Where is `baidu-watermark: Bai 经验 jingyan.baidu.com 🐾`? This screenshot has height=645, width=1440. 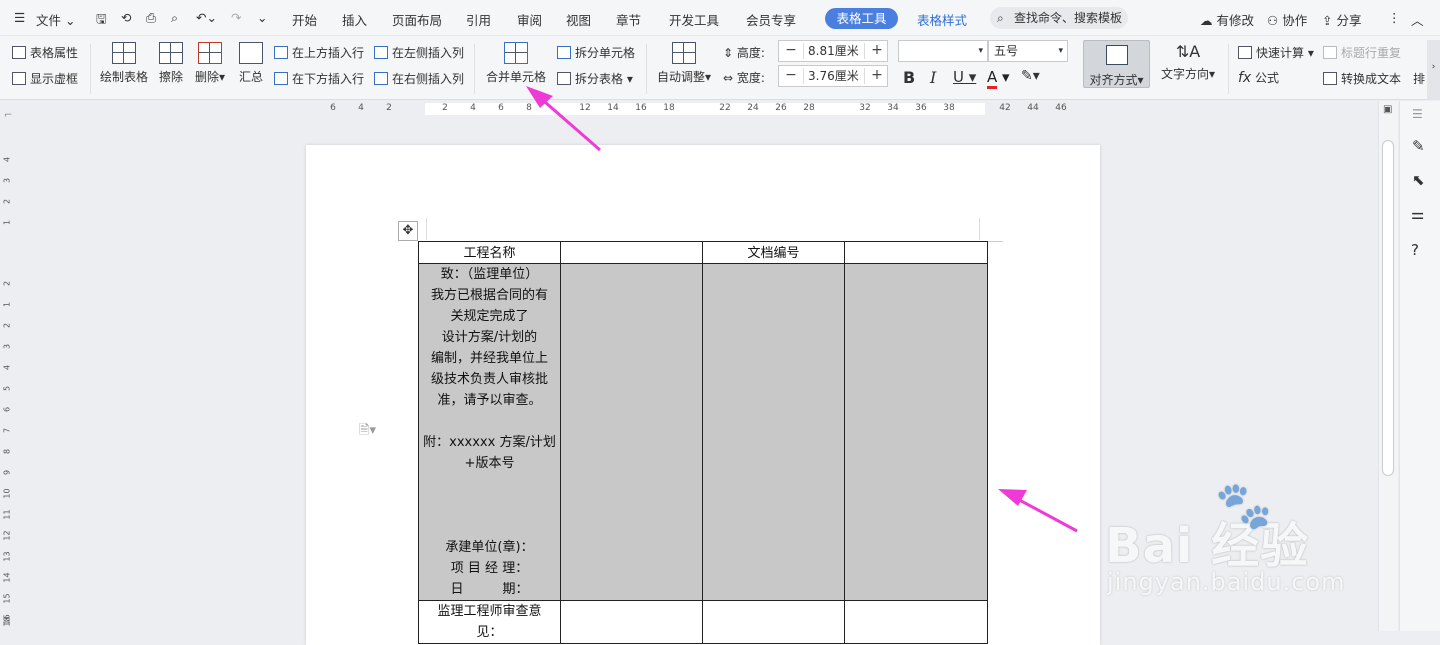 baidu-watermark: Bai 经验 jingyan.baidu.com 🐾 is located at coordinates (1272, 548).